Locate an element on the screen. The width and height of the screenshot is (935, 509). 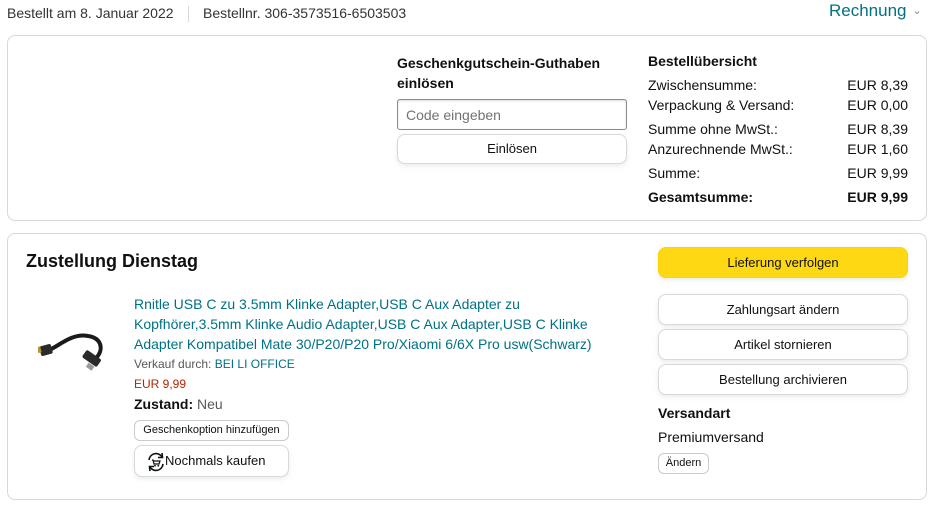
sold-by-label: Verkauf durch: is located at coordinates (173, 364).